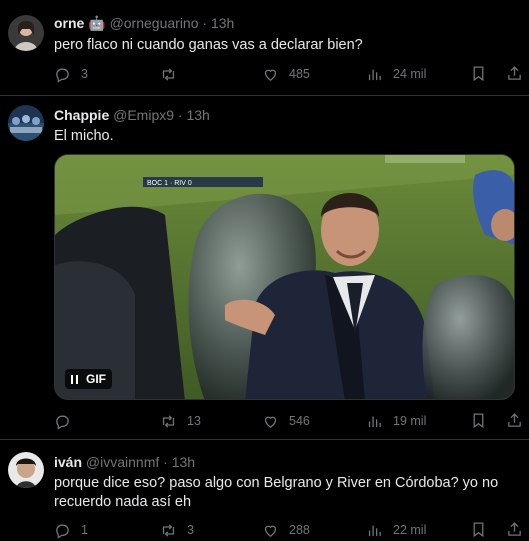 This screenshot has width=529, height=541. Describe the element at coordinates (69, 23) in the screenshot. I see `display-name: orne` at that location.